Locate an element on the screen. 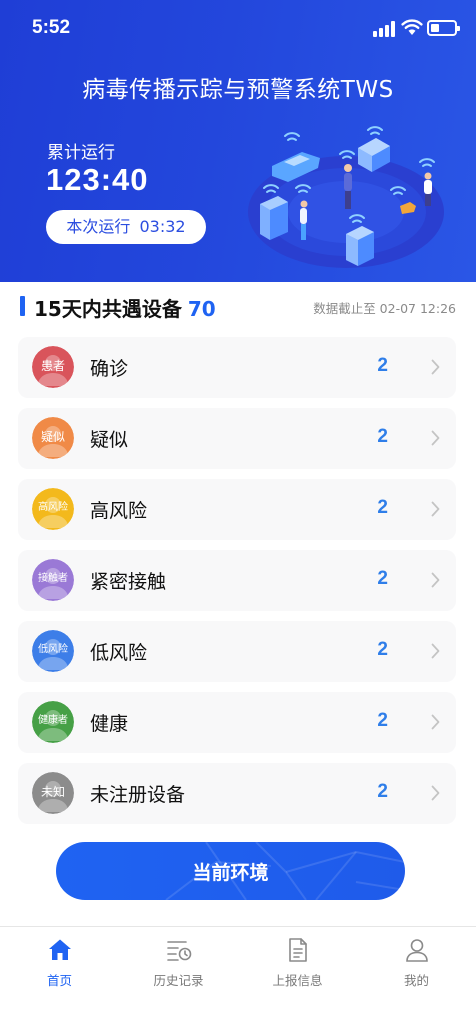 This screenshot has height=1031, width=476. person-avatar-icon: 低风险 is located at coordinates (53, 651).